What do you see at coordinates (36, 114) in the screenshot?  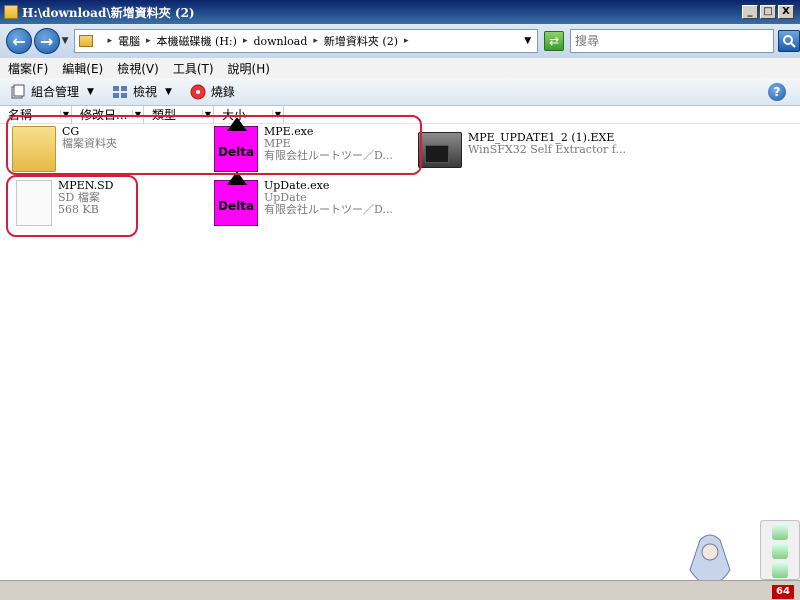 I see `column-name: 名稱 ▼` at bounding box center [36, 114].